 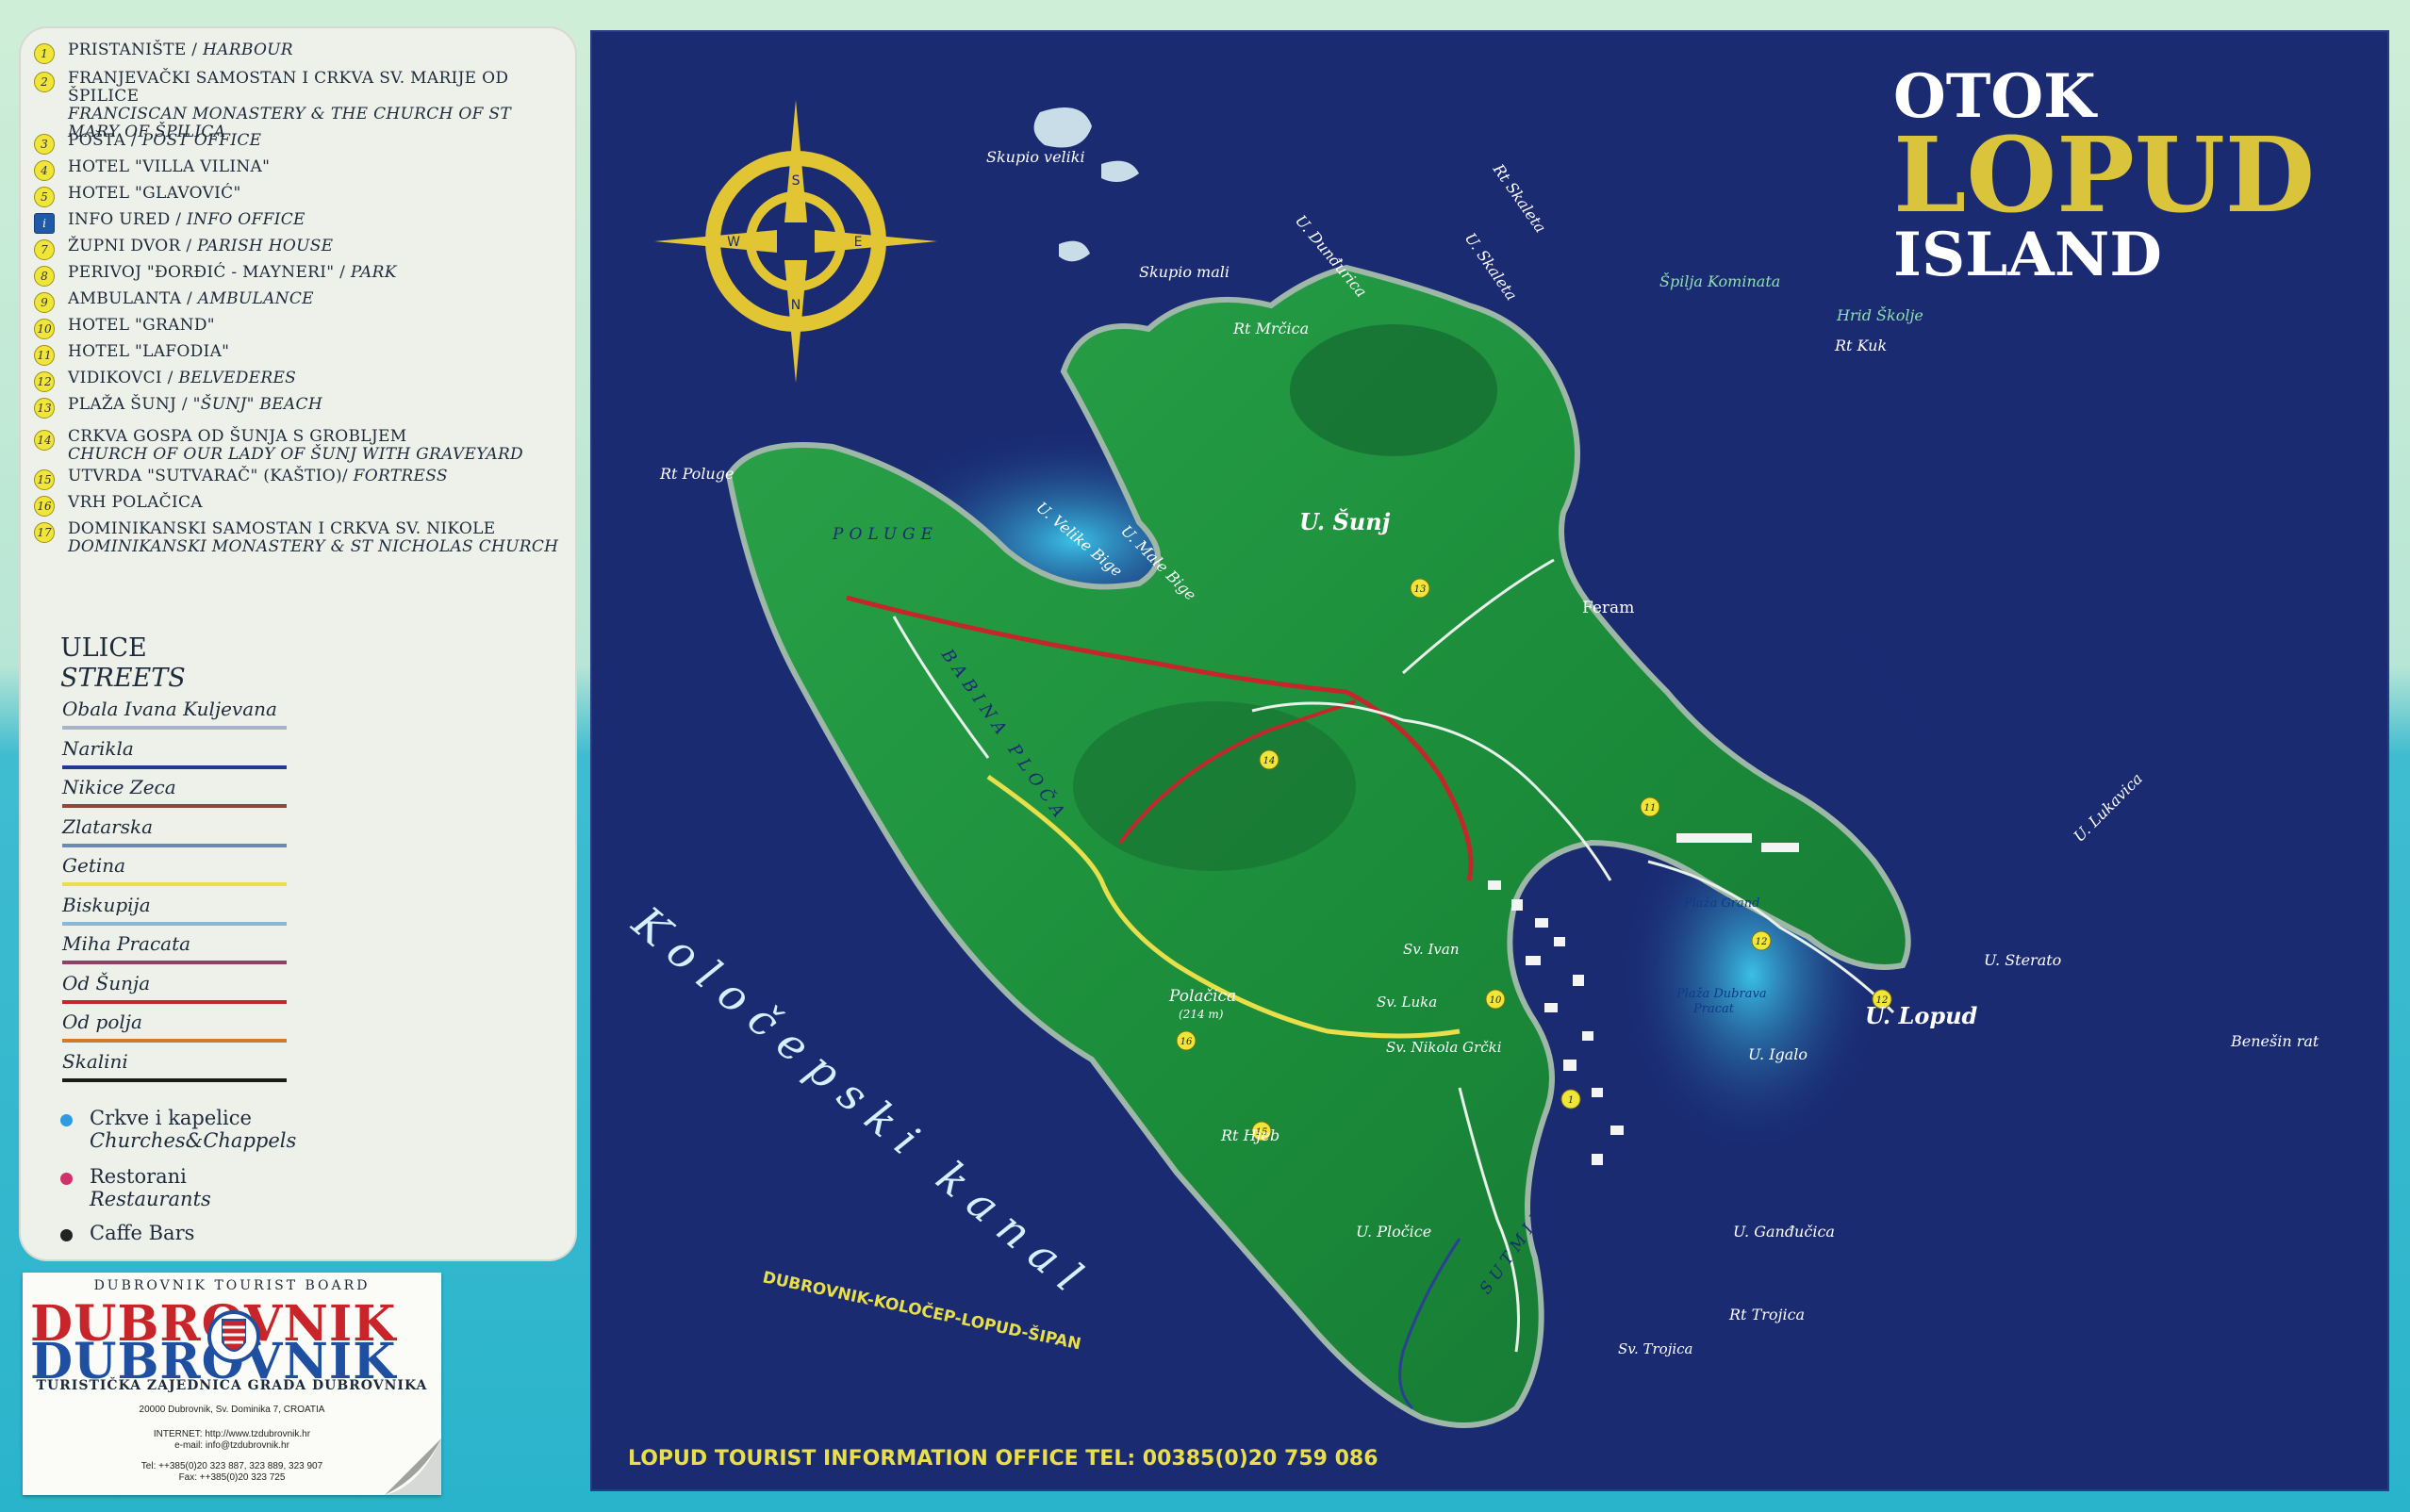 What do you see at coordinates (1270, 328) in the screenshot?
I see `label-rt-mrcica: Rt Mrčica` at bounding box center [1270, 328].